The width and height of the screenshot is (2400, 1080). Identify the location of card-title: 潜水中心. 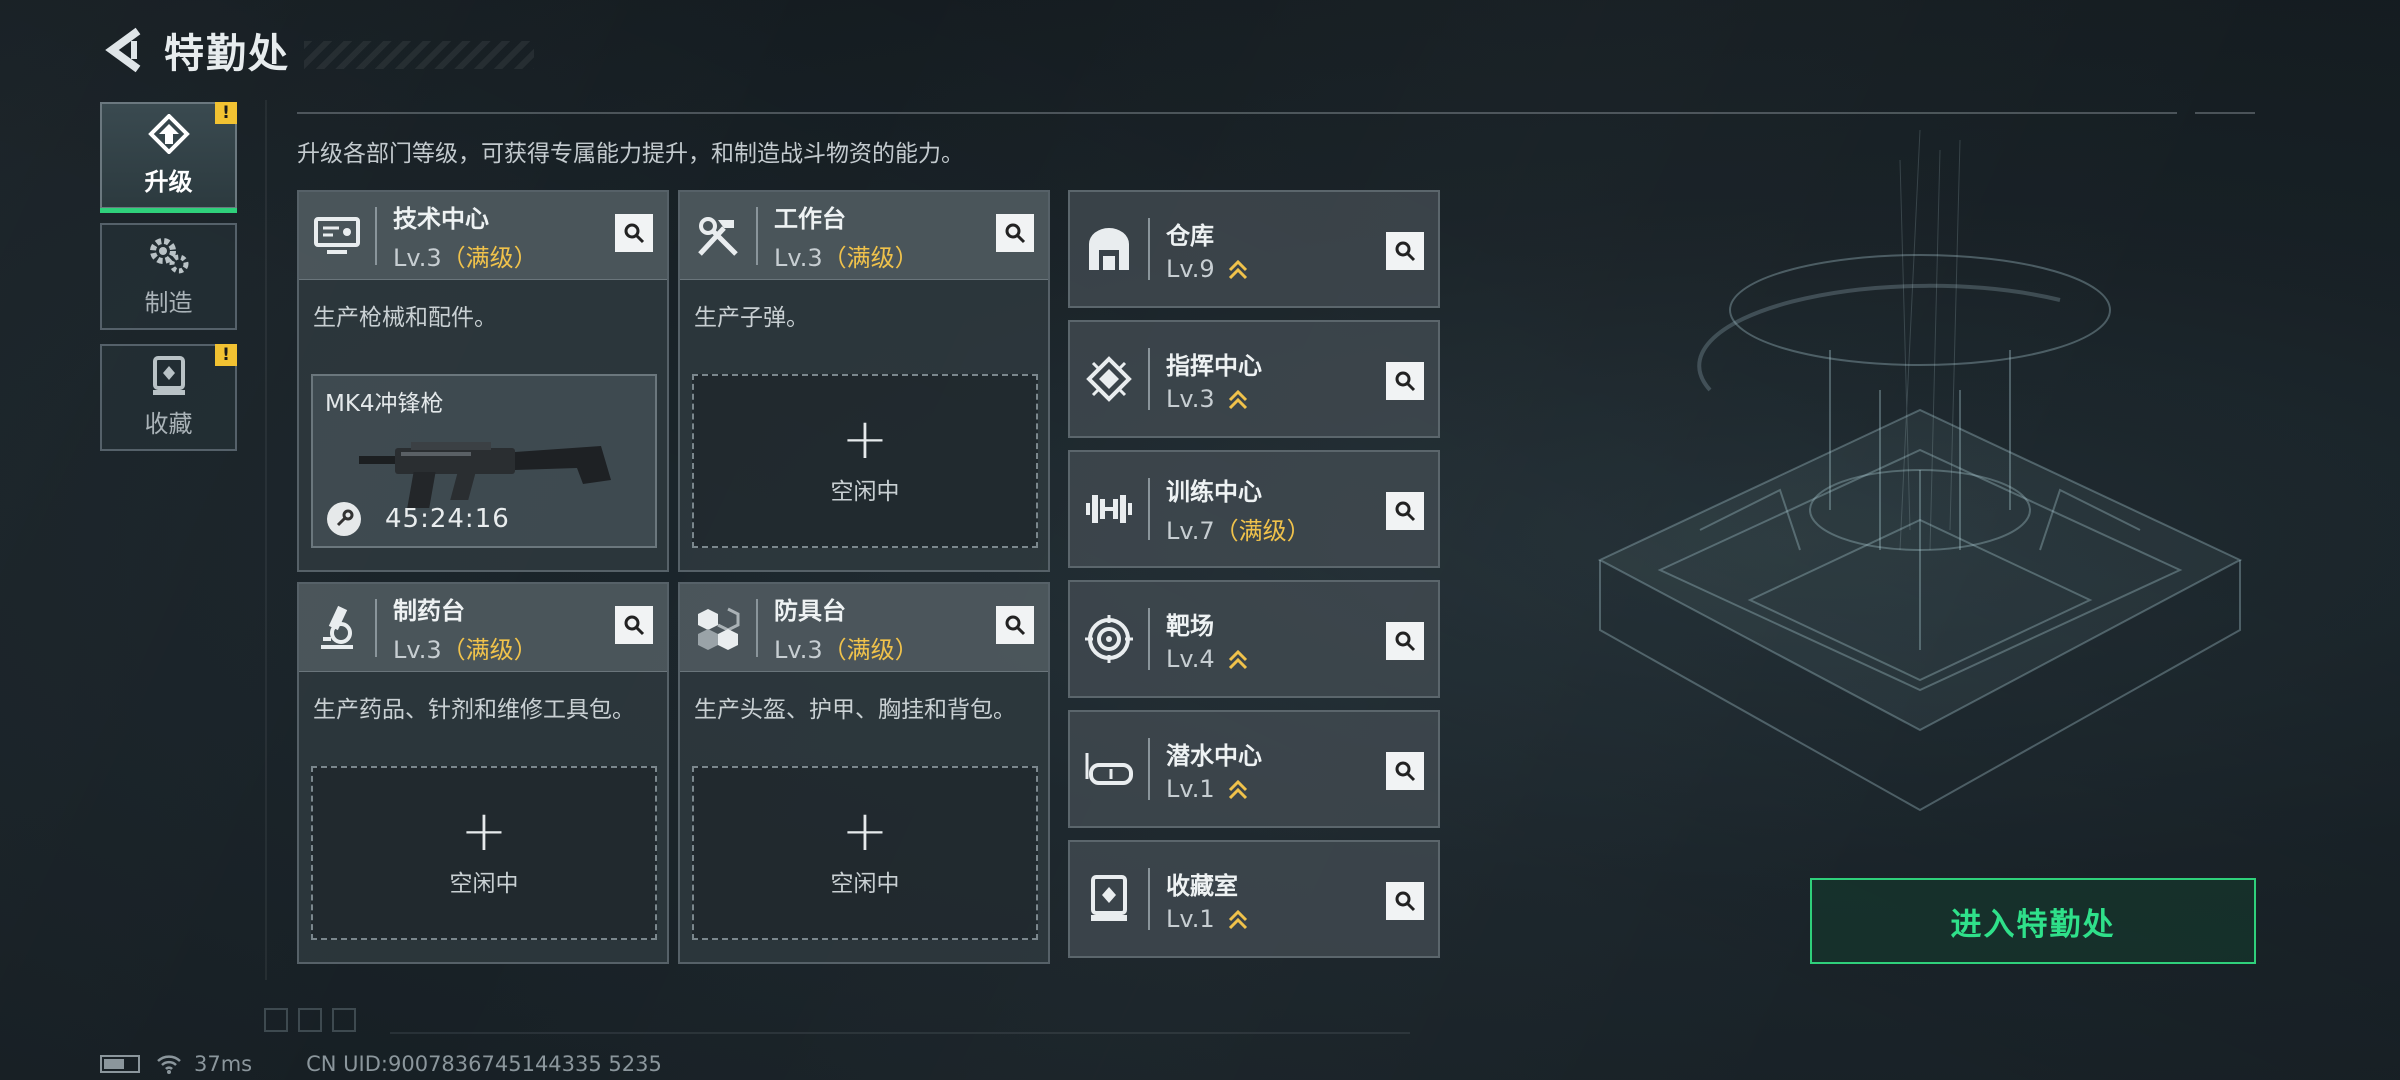
(1214, 755).